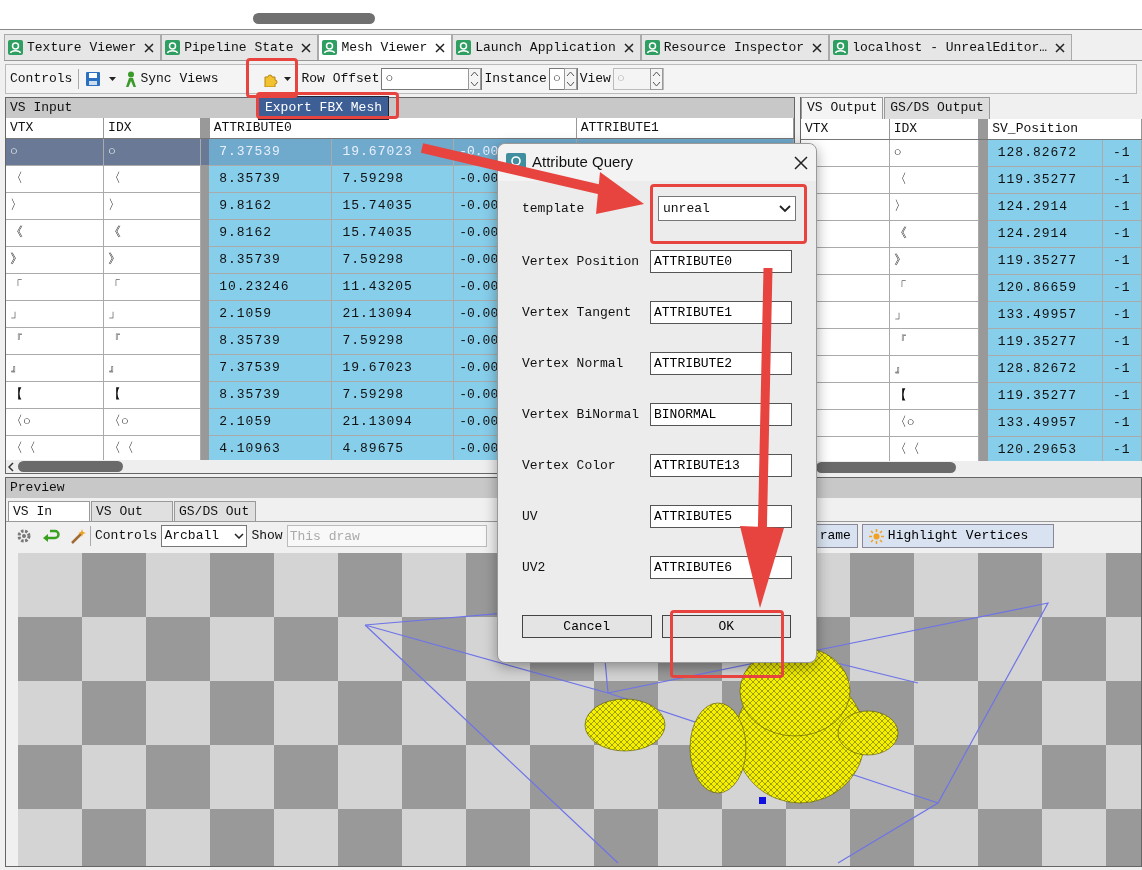 The height and width of the screenshot is (870, 1142). What do you see at coordinates (721, 414) in the screenshot?
I see `input-field: BINORMAL` at bounding box center [721, 414].